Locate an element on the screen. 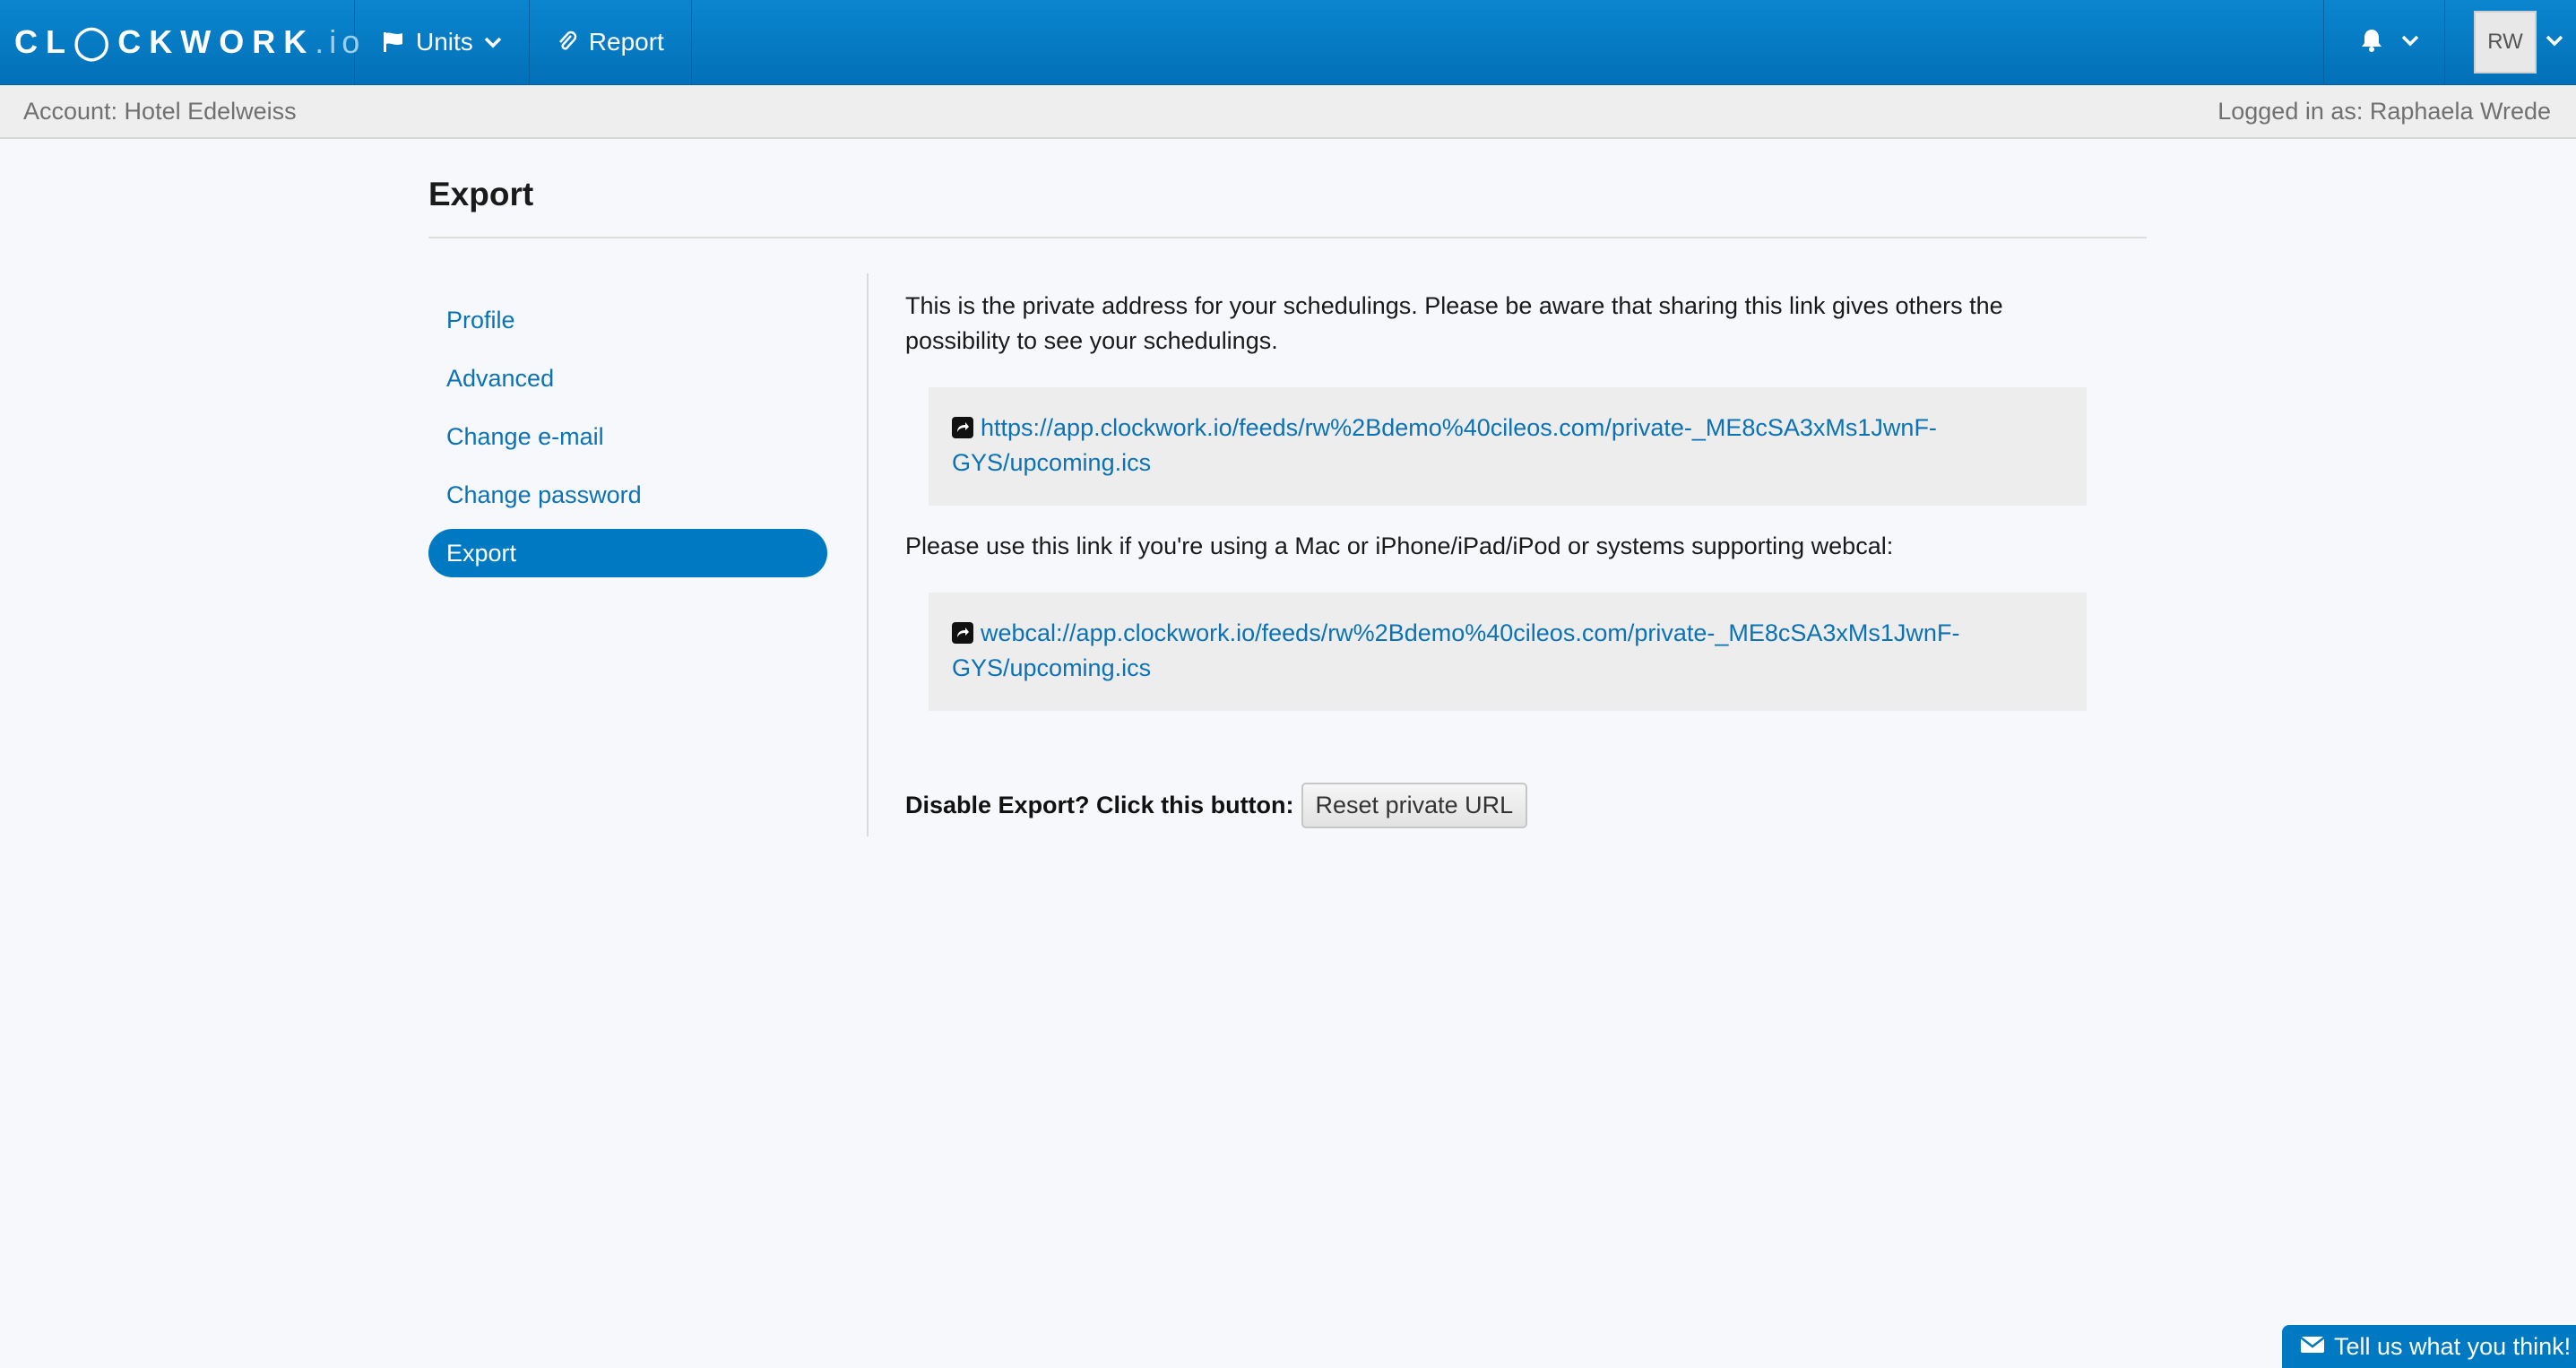 The width and height of the screenshot is (2576, 1368). sidebar-item-change-email: Change e-mail is located at coordinates (627, 436).